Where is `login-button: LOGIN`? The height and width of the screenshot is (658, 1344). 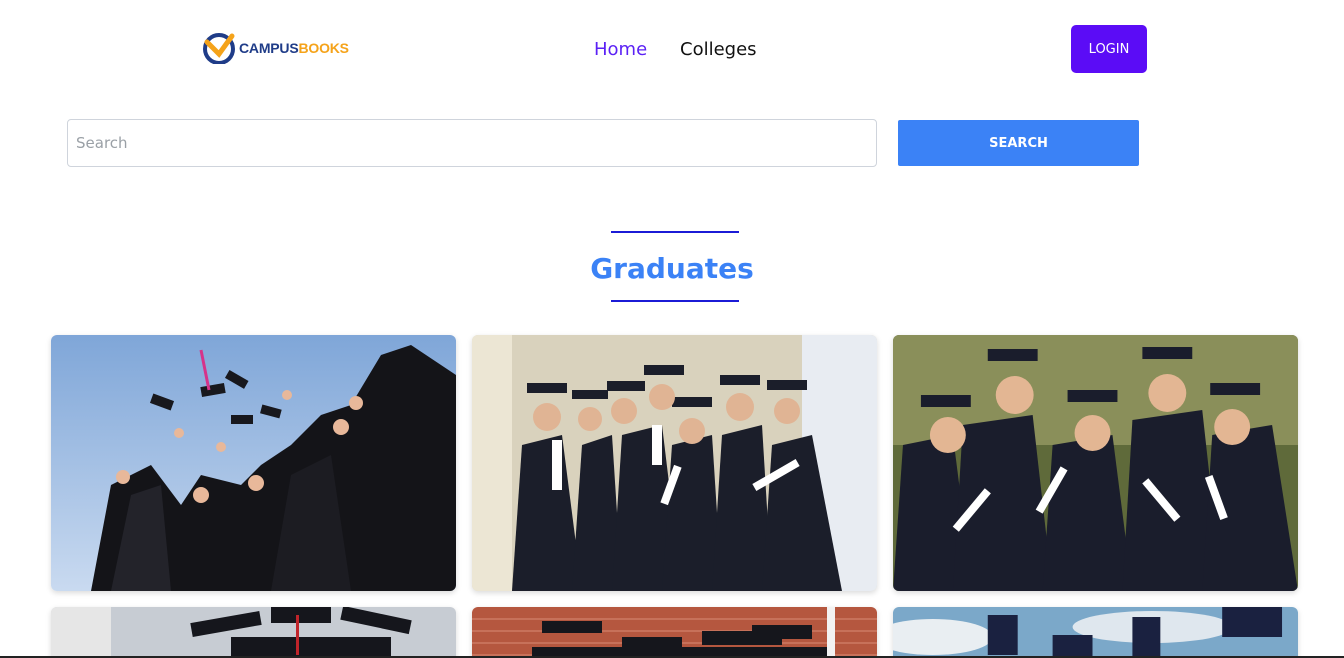 login-button: LOGIN is located at coordinates (1109, 49).